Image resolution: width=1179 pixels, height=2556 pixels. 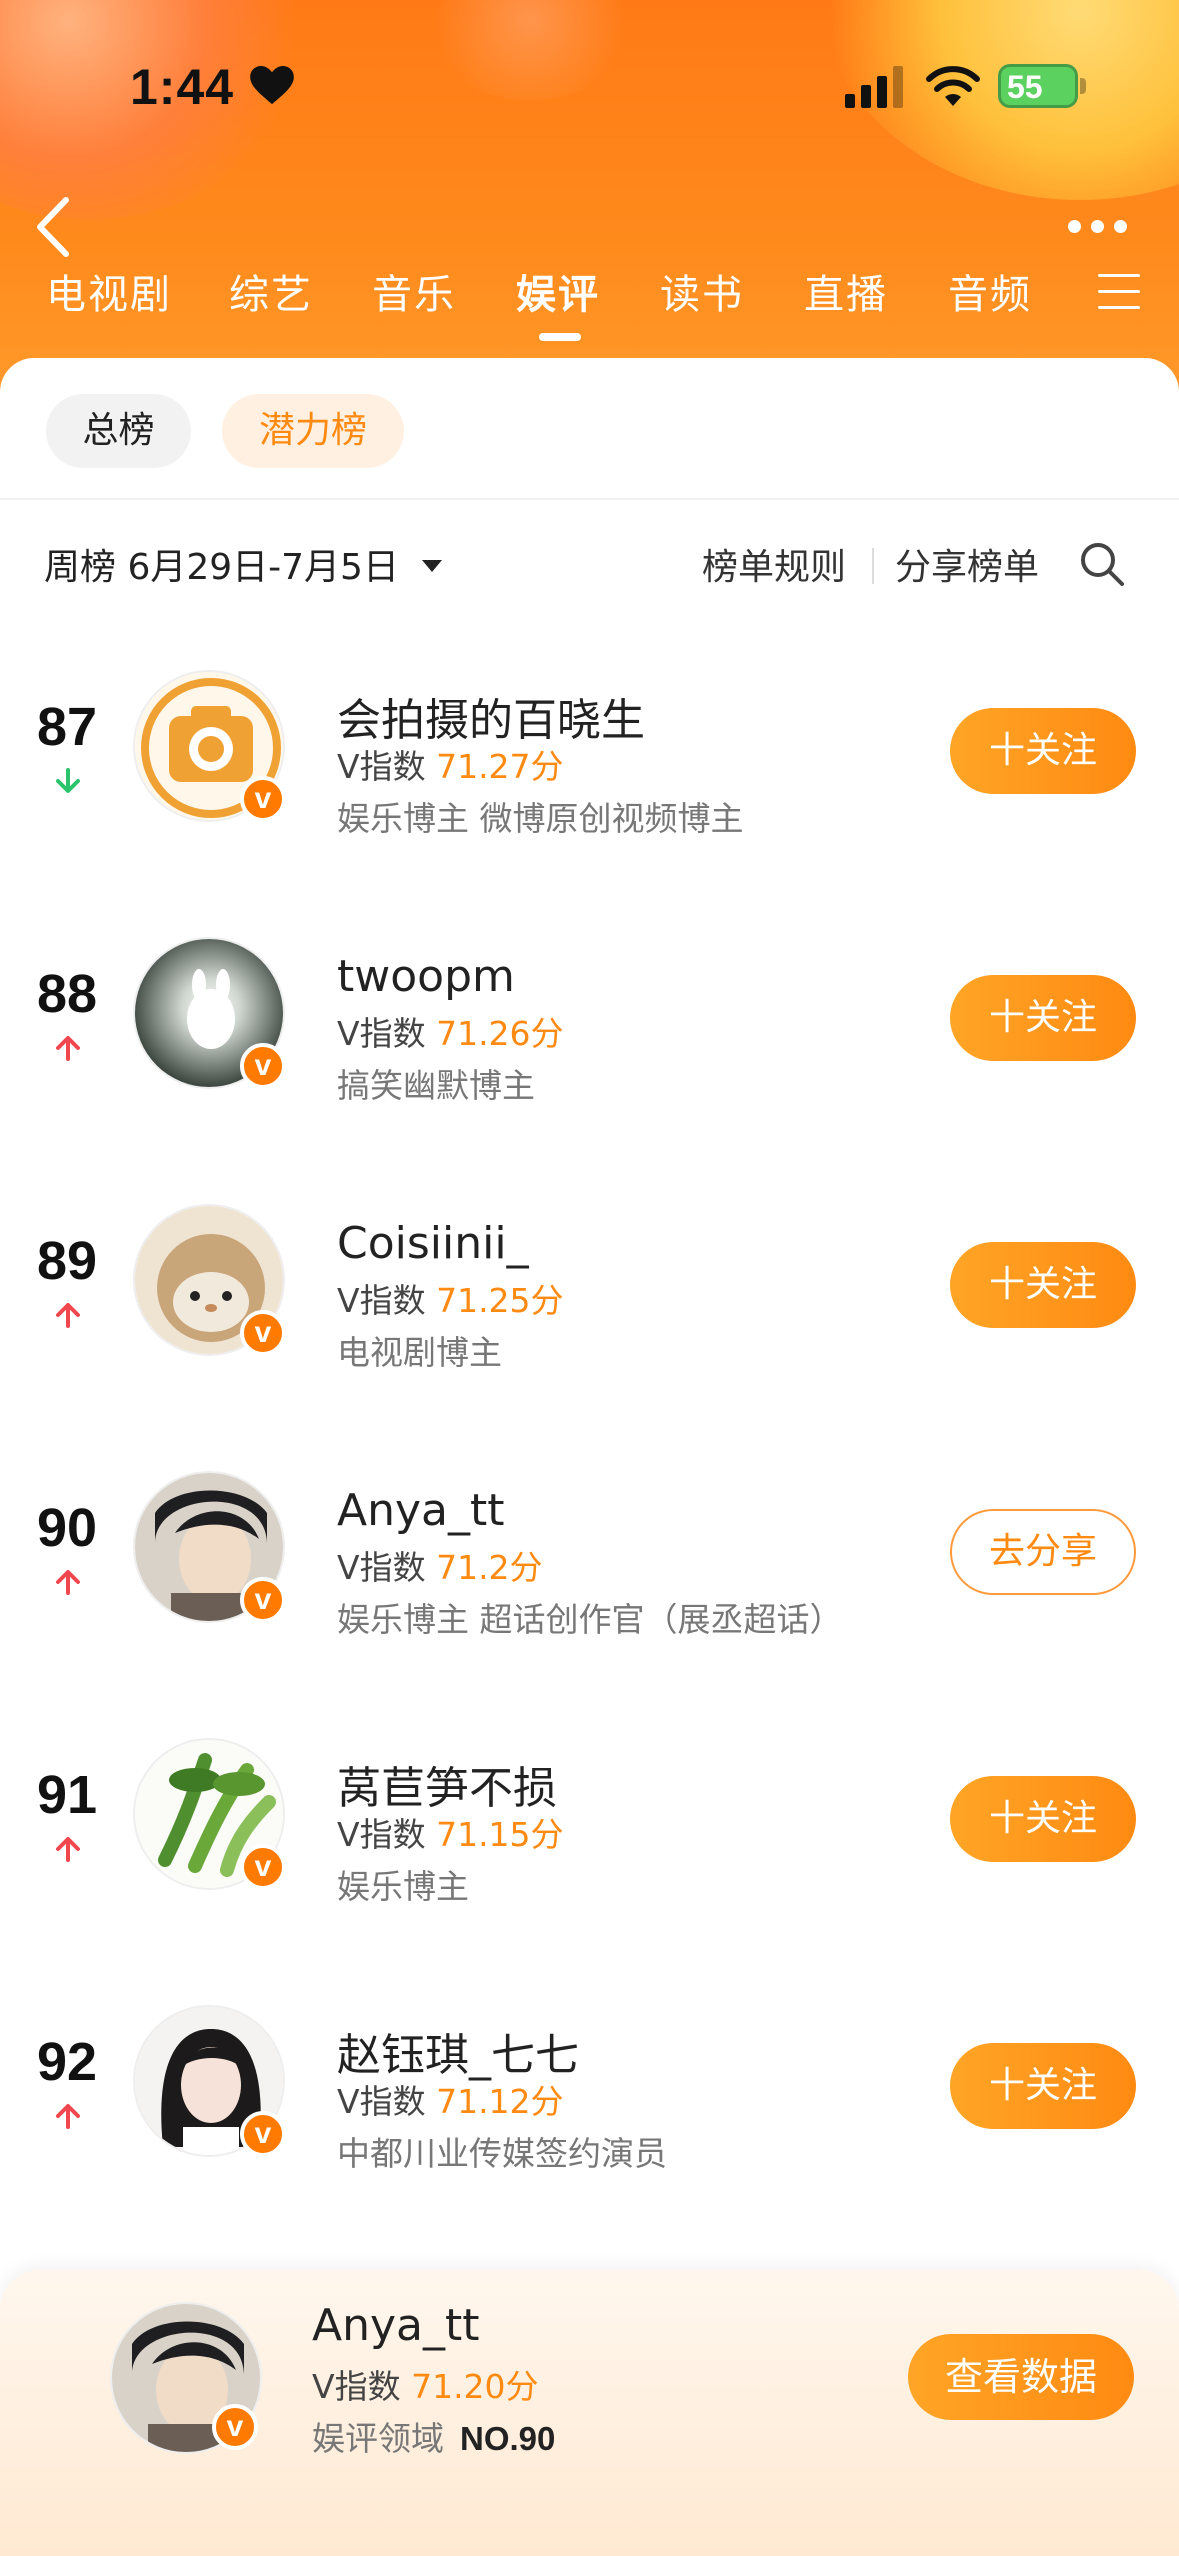 What do you see at coordinates (67, 994) in the screenshot?
I see `rank-number: 88` at bounding box center [67, 994].